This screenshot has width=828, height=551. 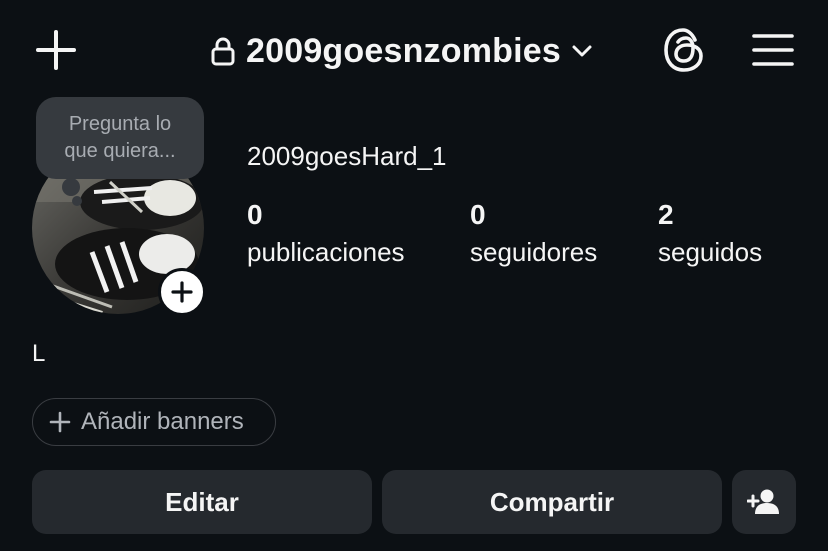 I want to click on create-button, so click(x=56, y=50).